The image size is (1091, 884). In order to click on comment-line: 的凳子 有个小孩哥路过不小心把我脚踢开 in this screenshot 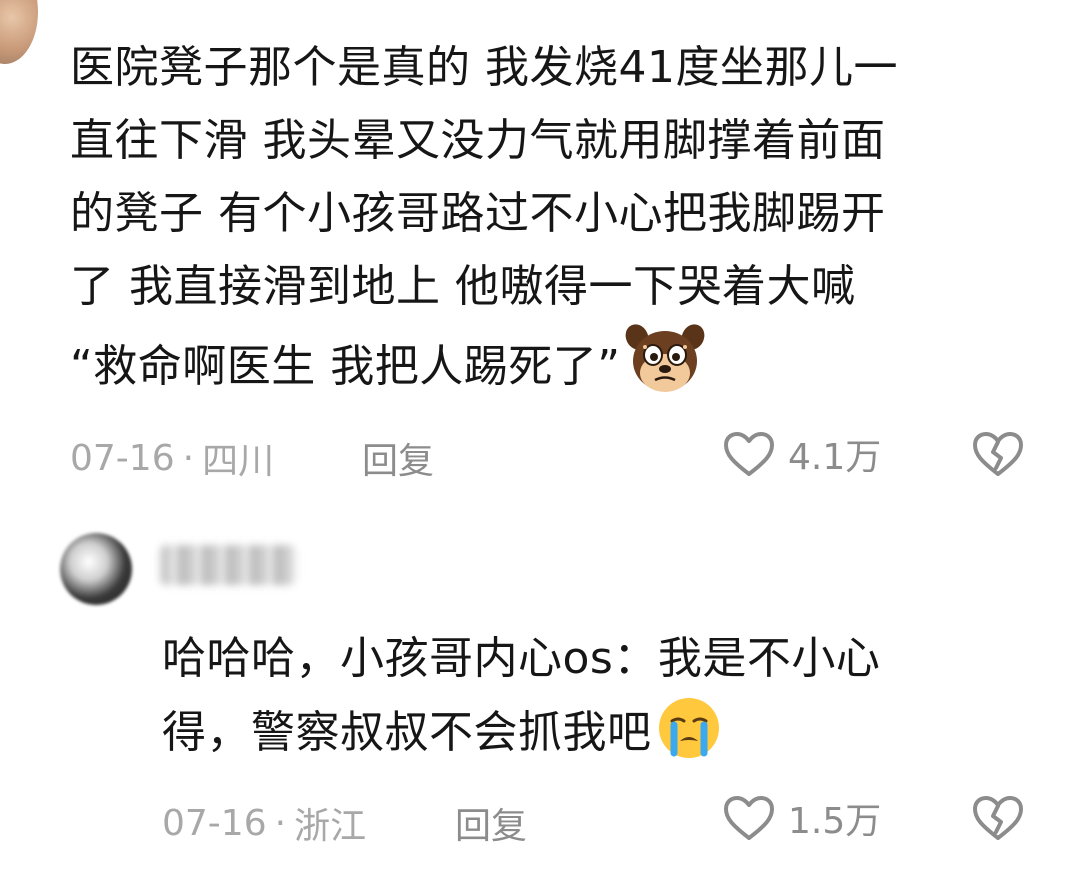, I will do `click(478, 213)`.